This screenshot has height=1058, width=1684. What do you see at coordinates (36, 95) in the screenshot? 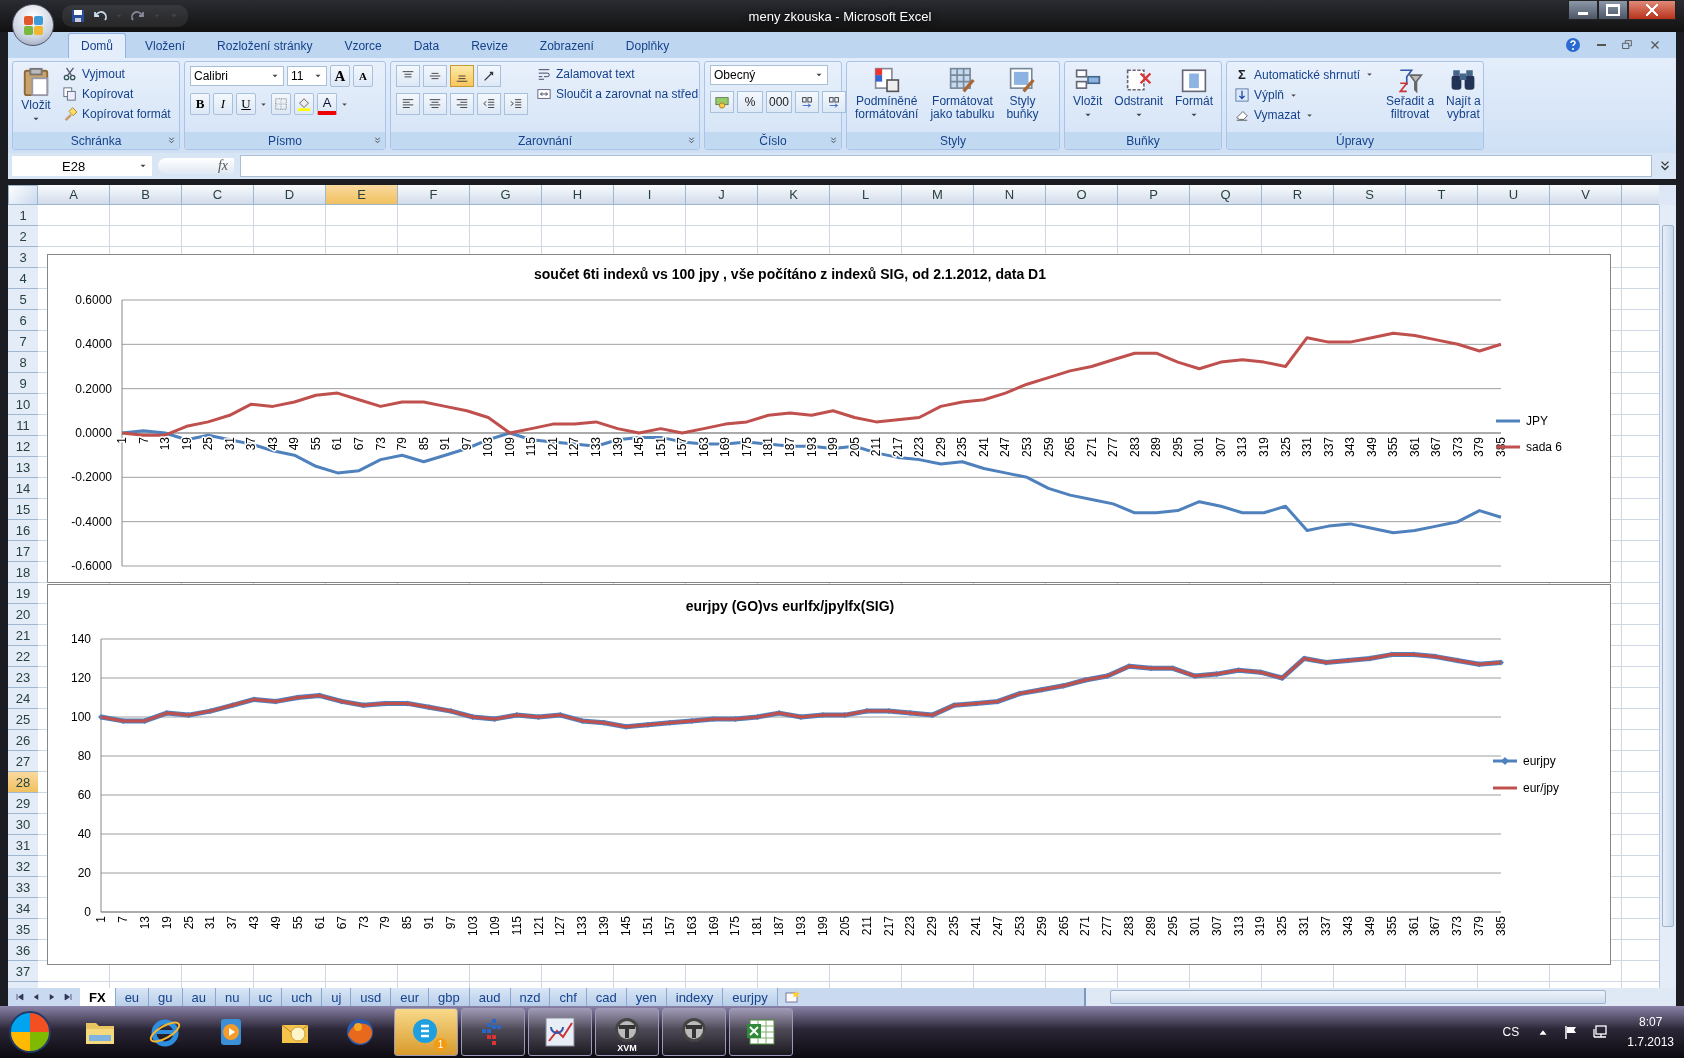
I see `paste-button: Vložit` at bounding box center [36, 95].